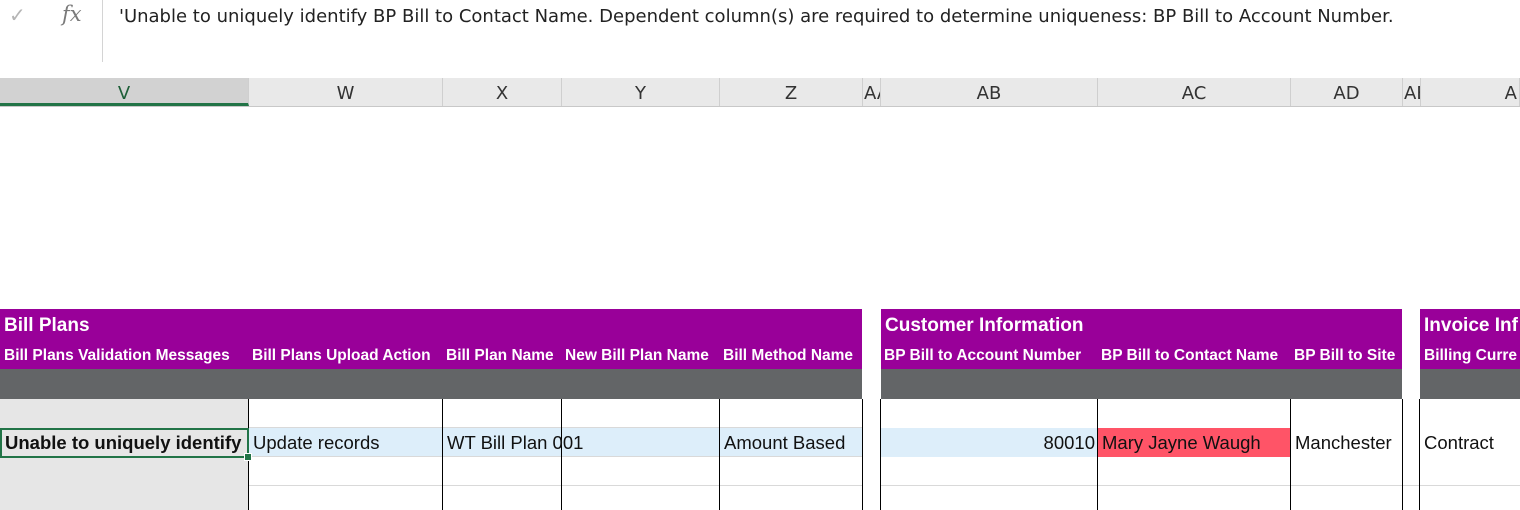 This screenshot has height=510, width=1520. What do you see at coordinates (1347, 442) in the screenshot?
I see `cell-bill-to-site: Manchester` at bounding box center [1347, 442].